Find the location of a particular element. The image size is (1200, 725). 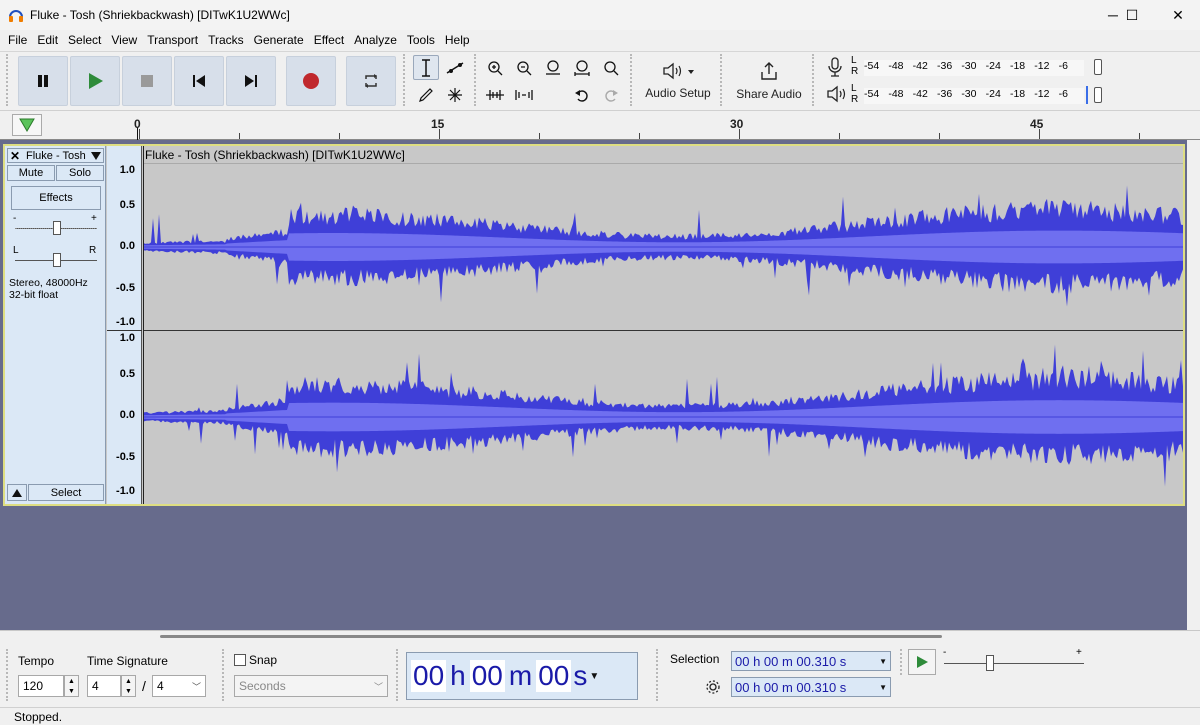

timeline-ruler: 0 15 30 45 is located at coordinates (600, 125).